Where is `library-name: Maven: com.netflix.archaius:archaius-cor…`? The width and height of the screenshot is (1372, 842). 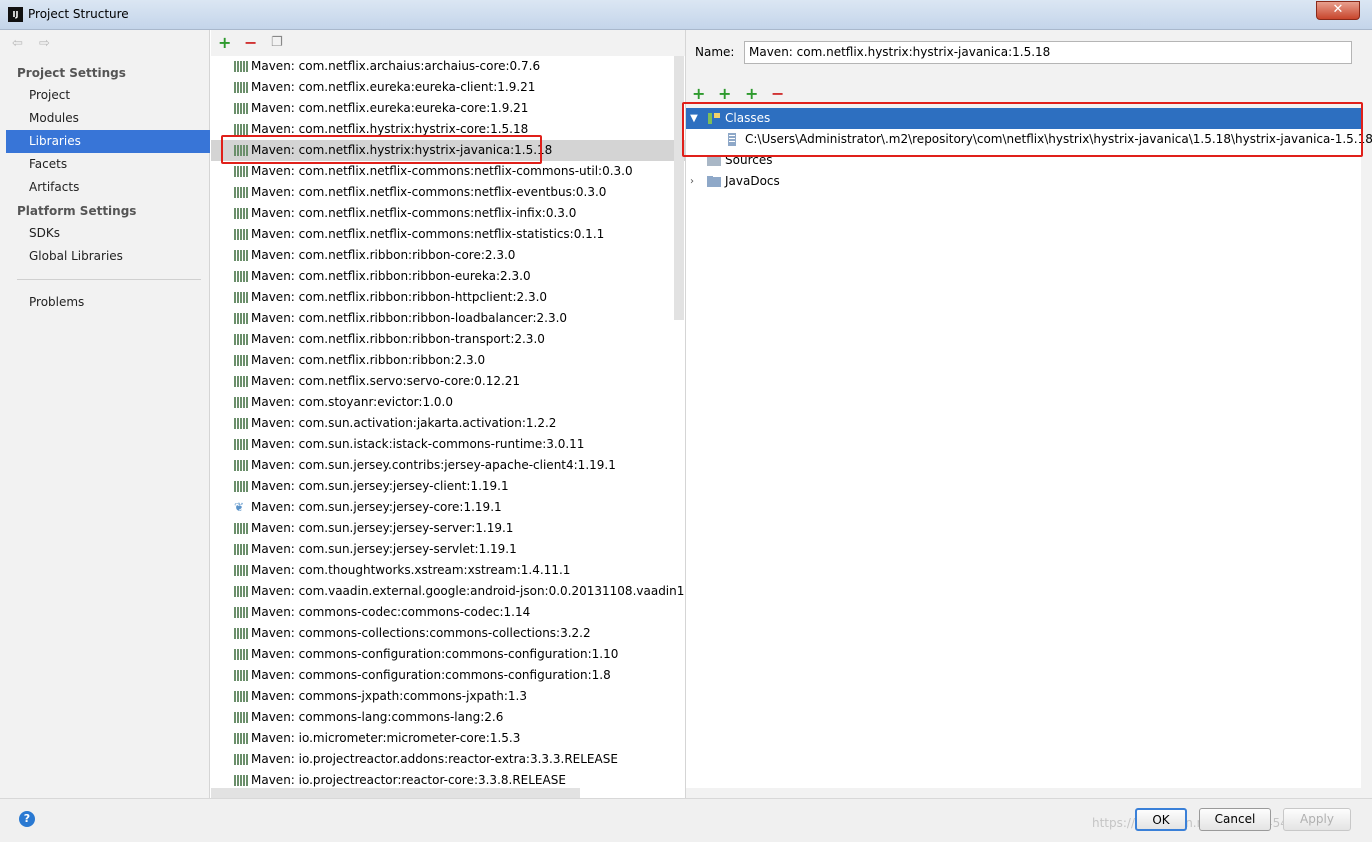
library-name: Maven: com.netflix.archaius:archaius-cor… is located at coordinates (396, 66).